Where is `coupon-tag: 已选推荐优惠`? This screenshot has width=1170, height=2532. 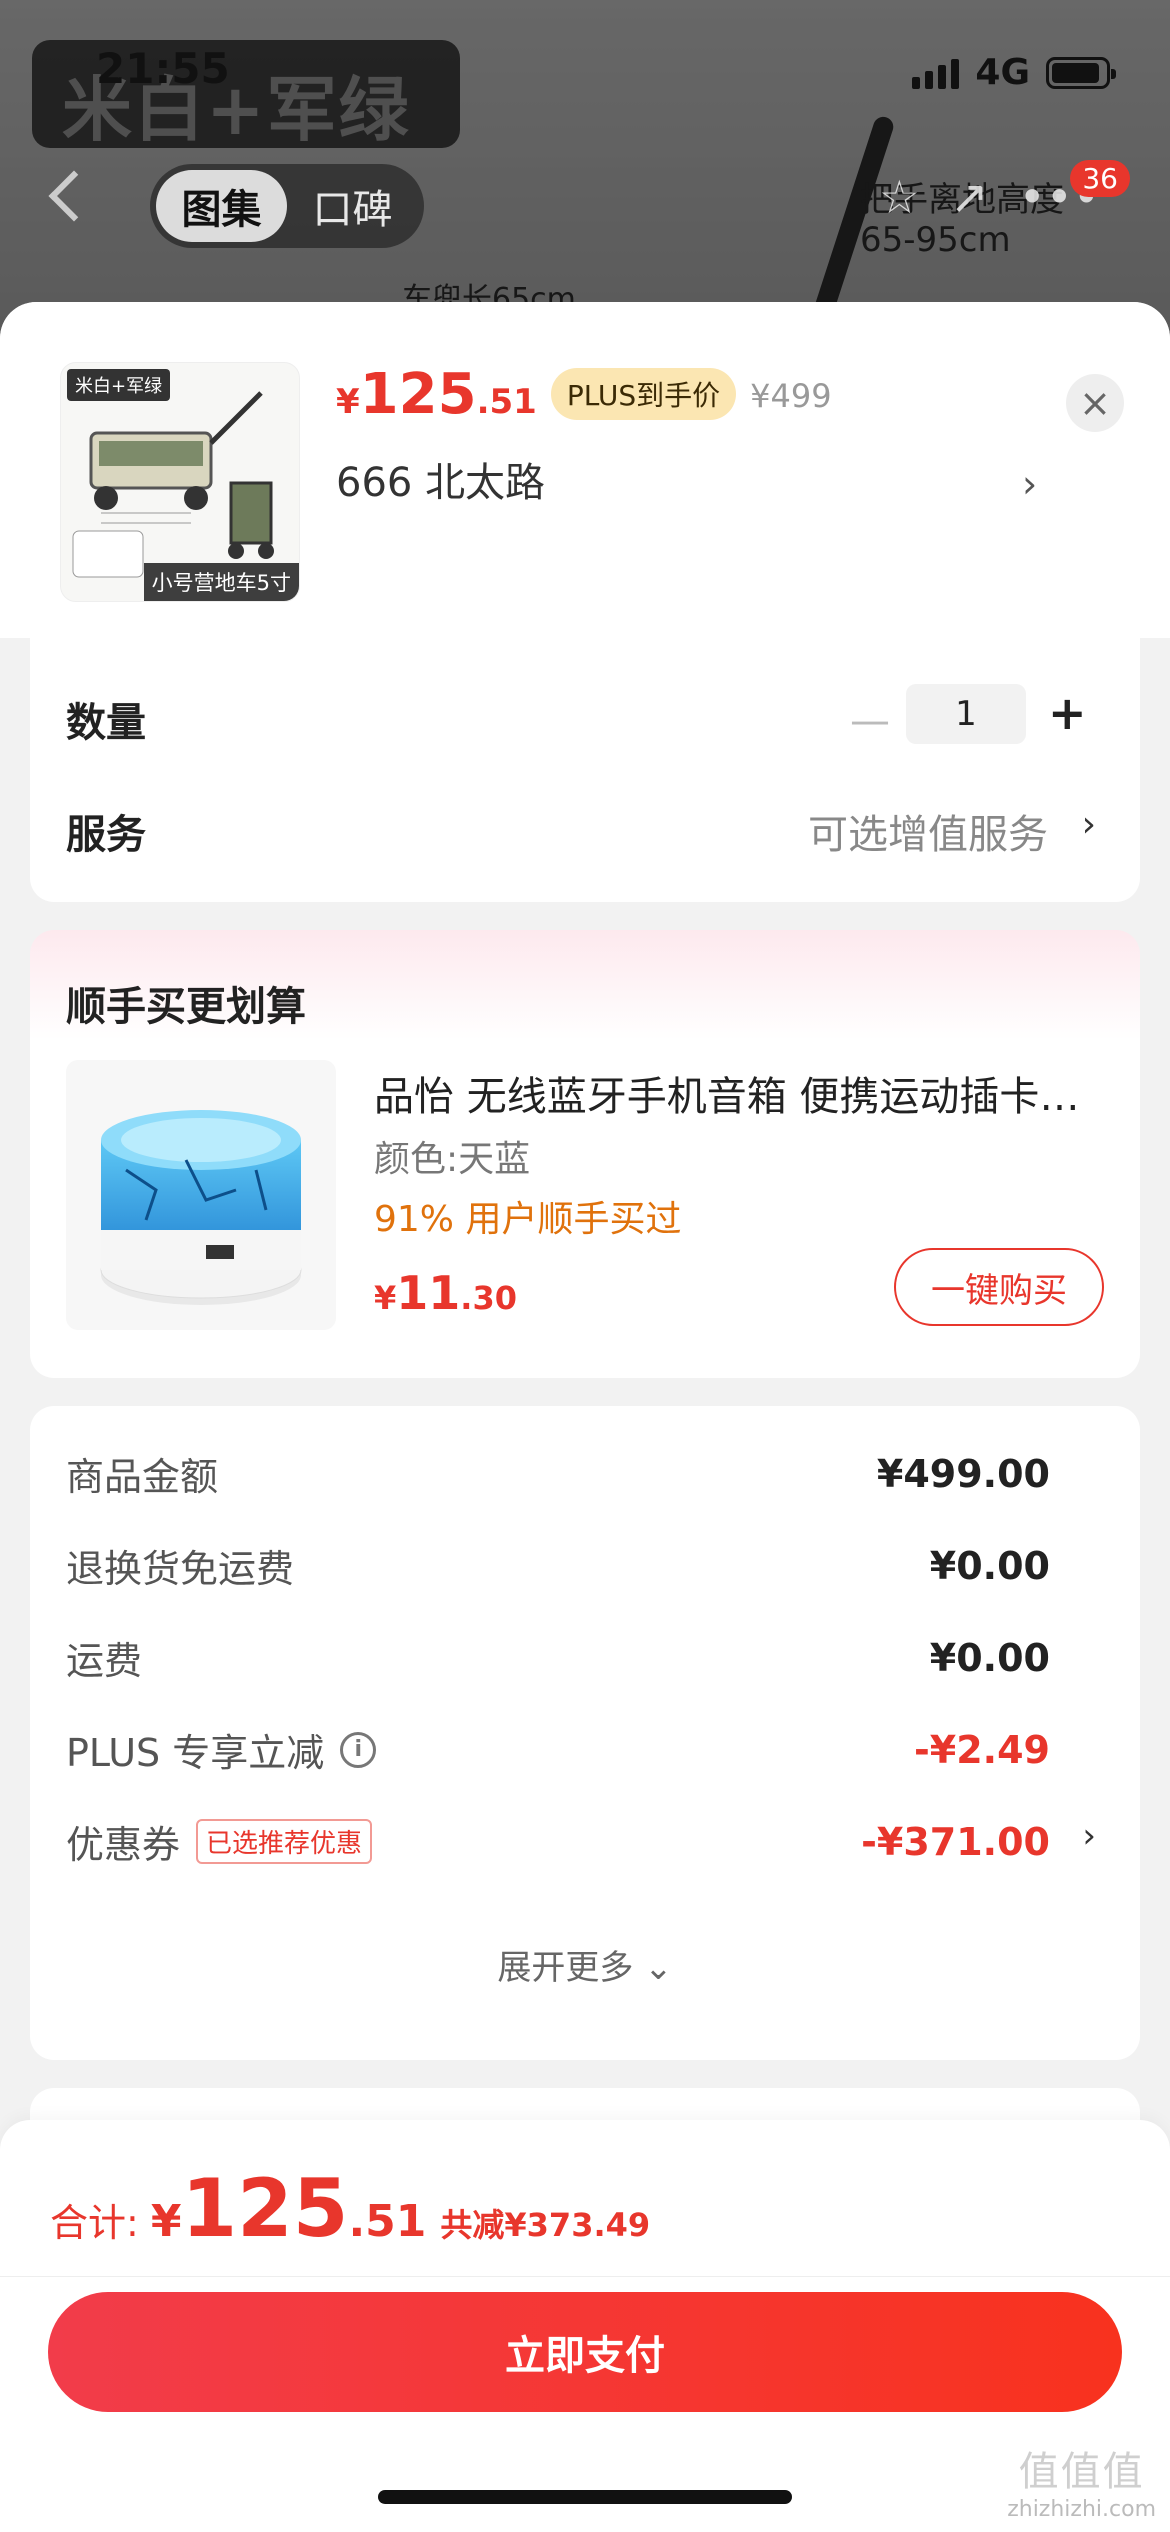
coupon-tag: 已选推荐优惠 is located at coordinates (284, 1841).